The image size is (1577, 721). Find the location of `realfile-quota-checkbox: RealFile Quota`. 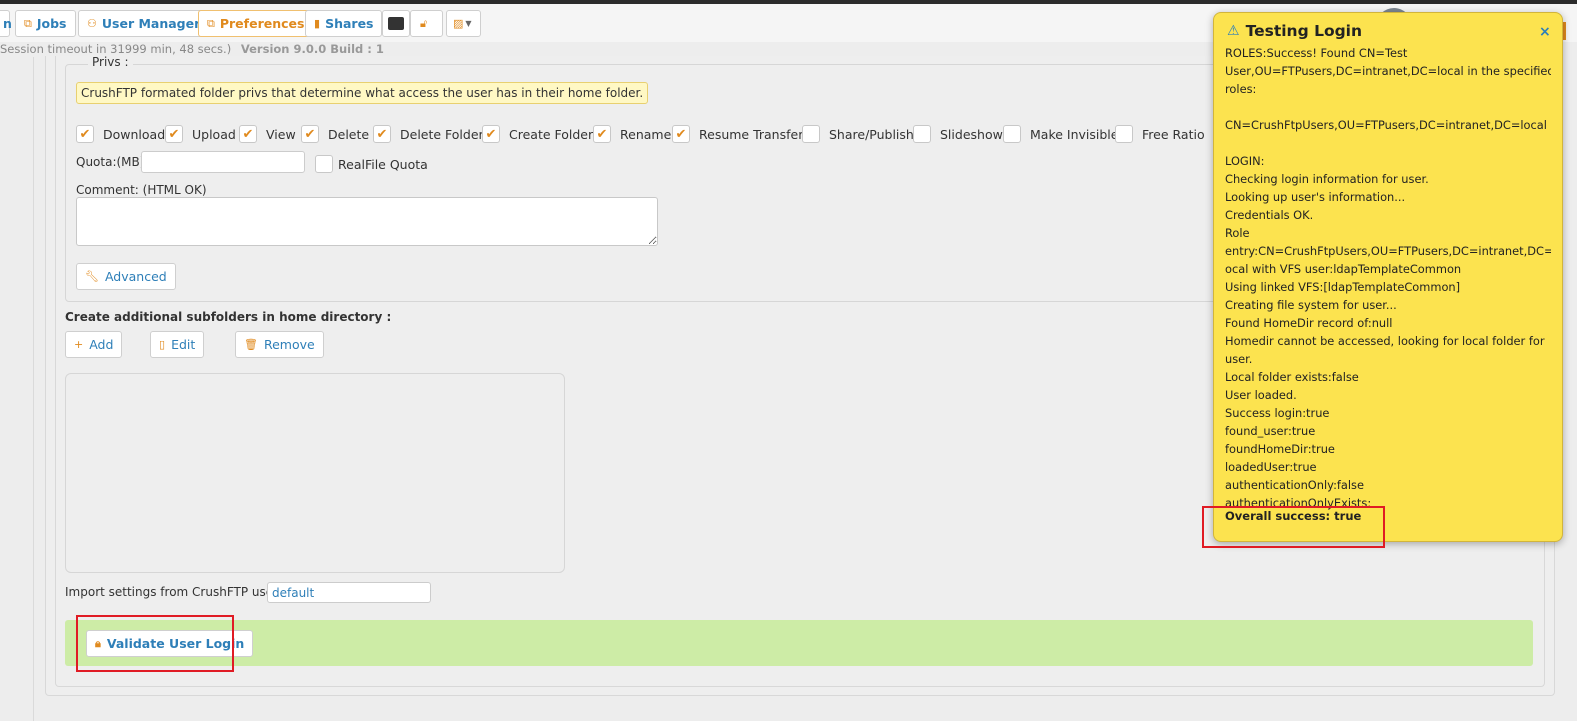

realfile-quota-checkbox: RealFile Quota is located at coordinates (371, 164).